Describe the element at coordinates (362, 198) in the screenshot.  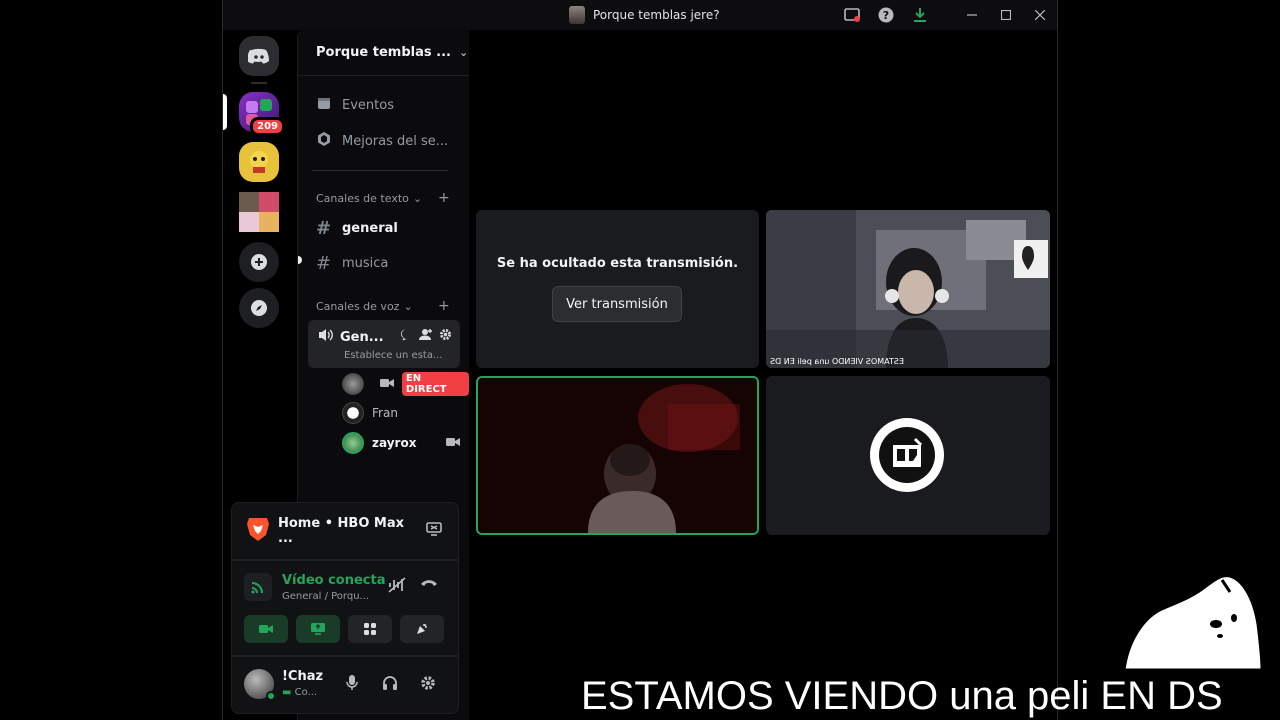
I see `text-category-label: Canales de texto` at that location.